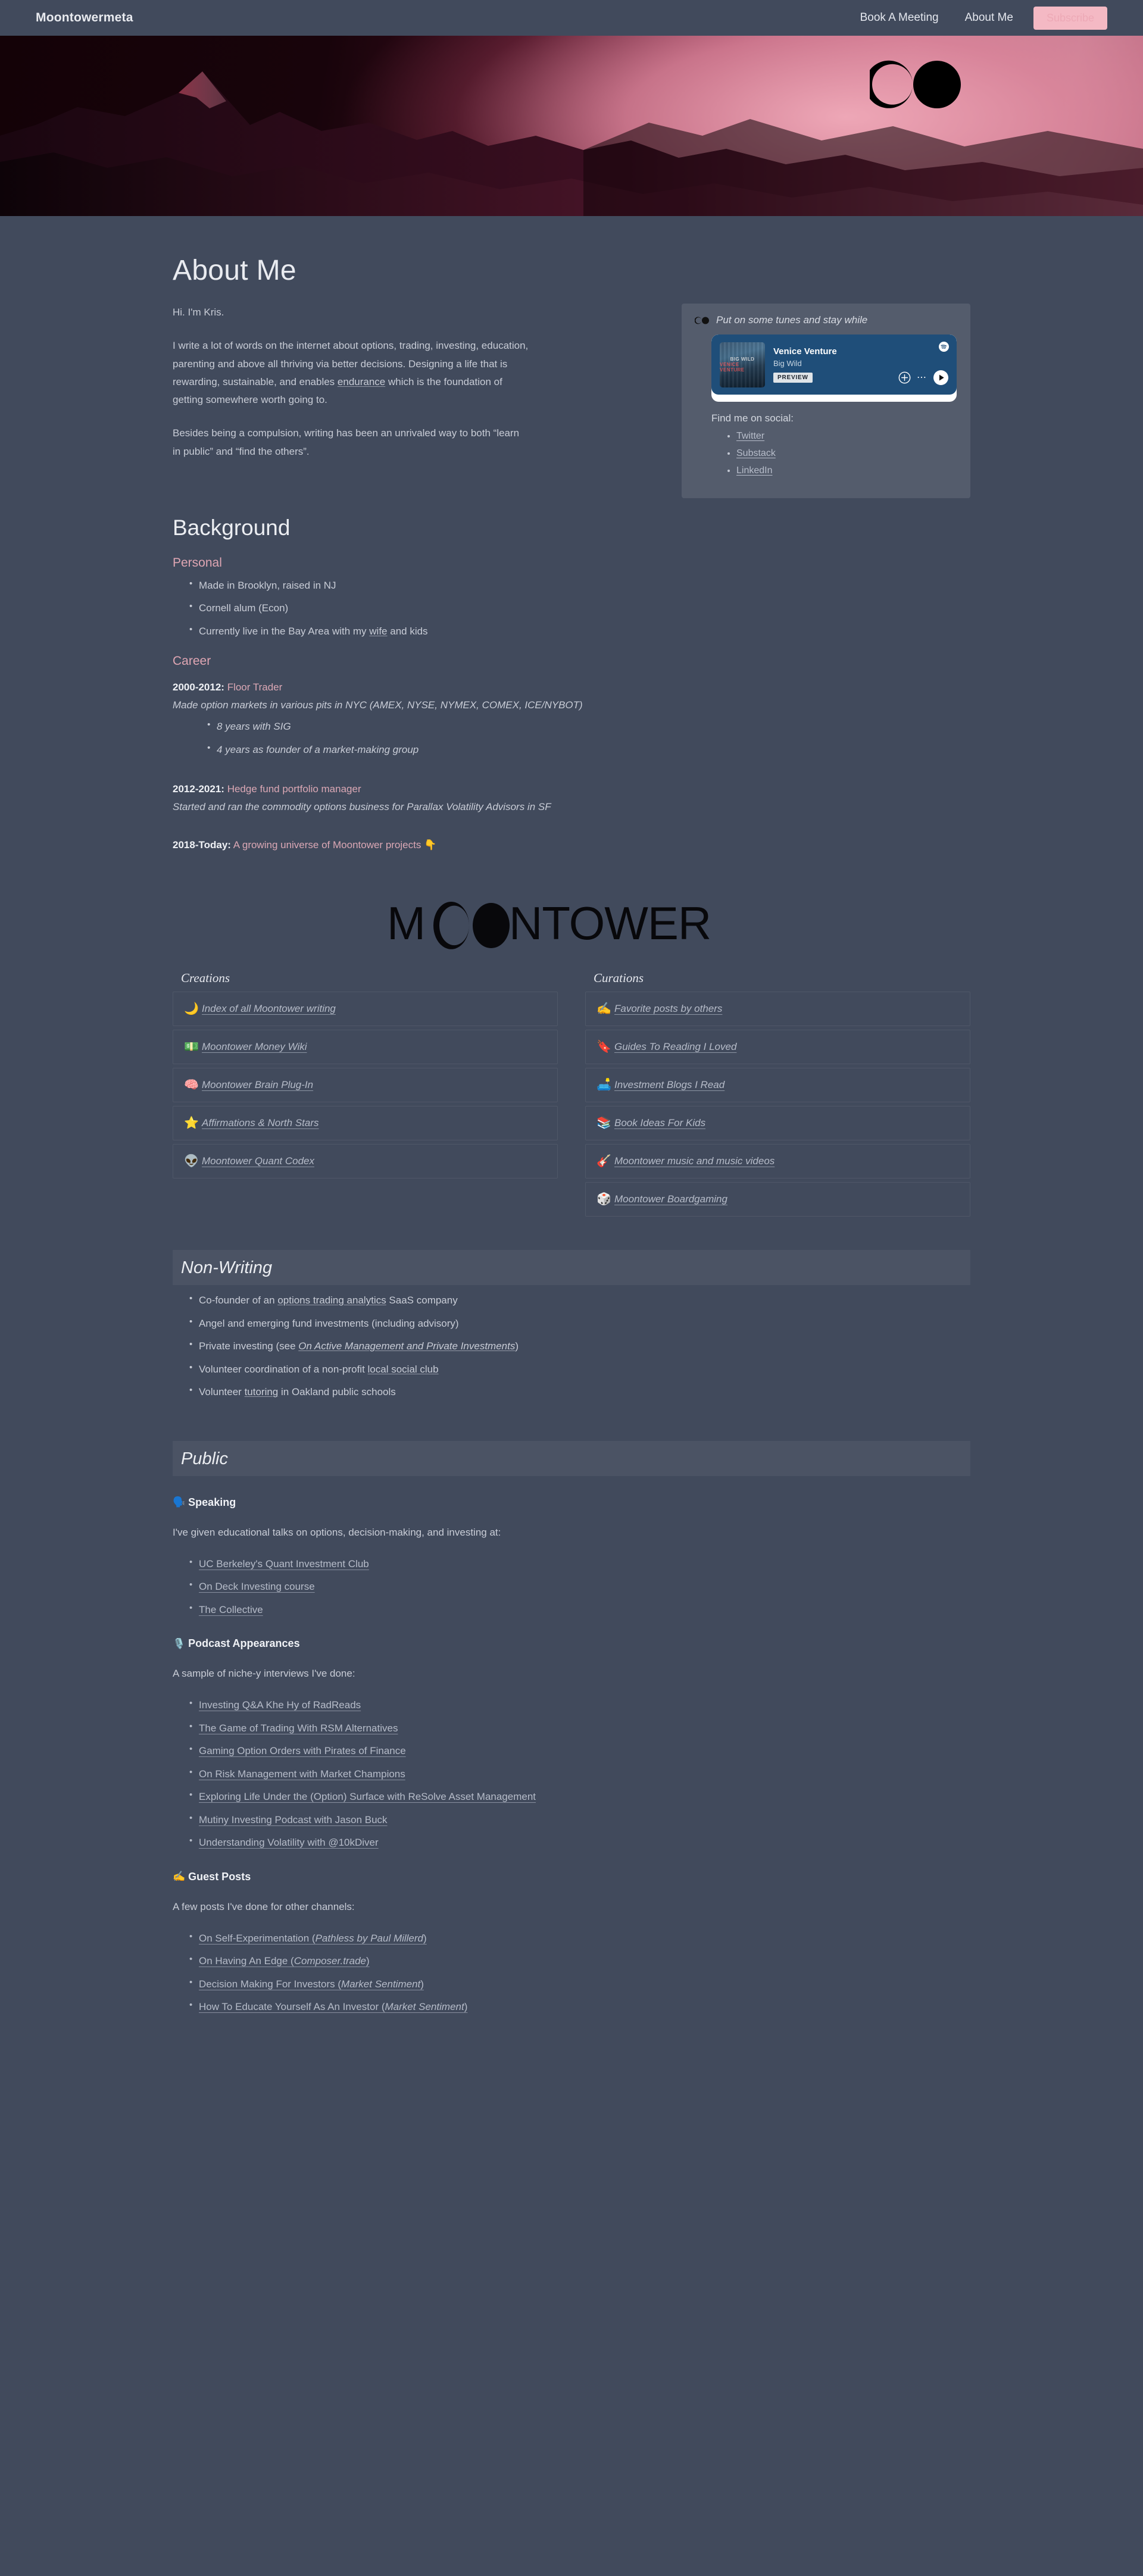 This screenshot has height=2576, width=1143. What do you see at coordinates (365, 1009) in the screenshot?
I see `creations-row-0: 🌙 Index of all Moontower writing` at bounding box center [365, 1009].